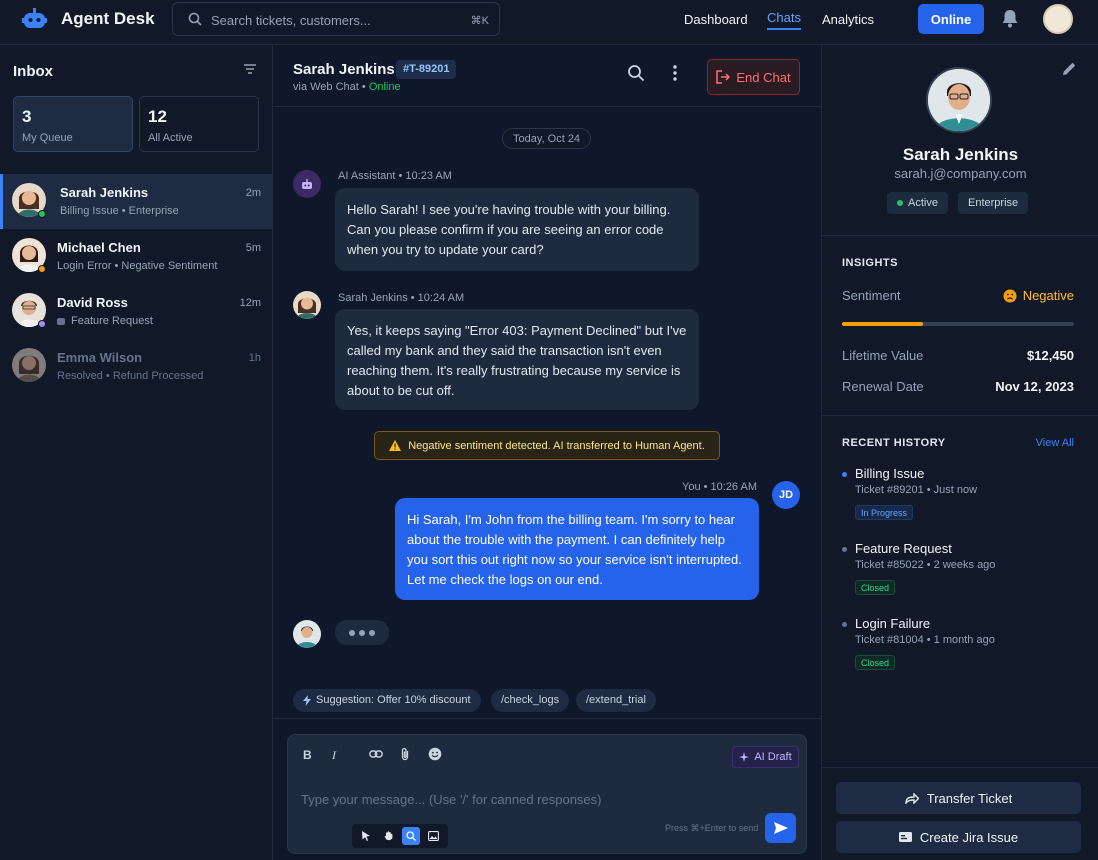 Image resolution: width=1098 pixels, height=860 pixels. What do you see at coordinates (1050, 355) in the screenshot?
I see `lifetime-value: $12,450` at bounding box center [1050, 355].